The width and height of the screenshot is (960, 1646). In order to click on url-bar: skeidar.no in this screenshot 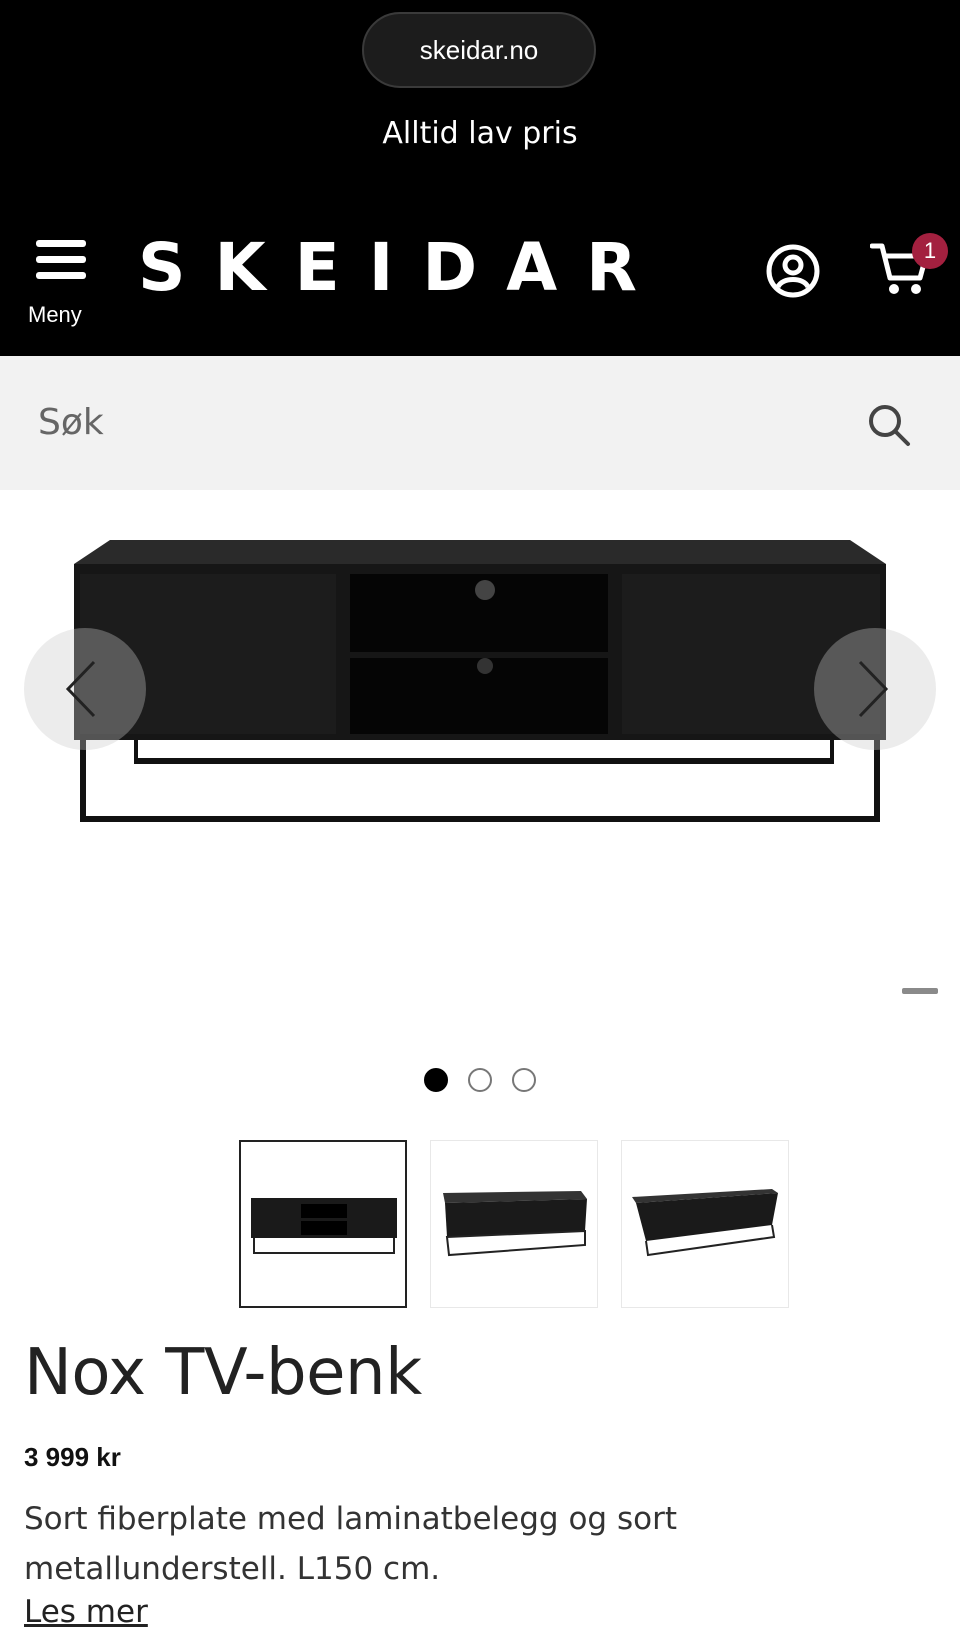, I will do `click(479, 50)`.